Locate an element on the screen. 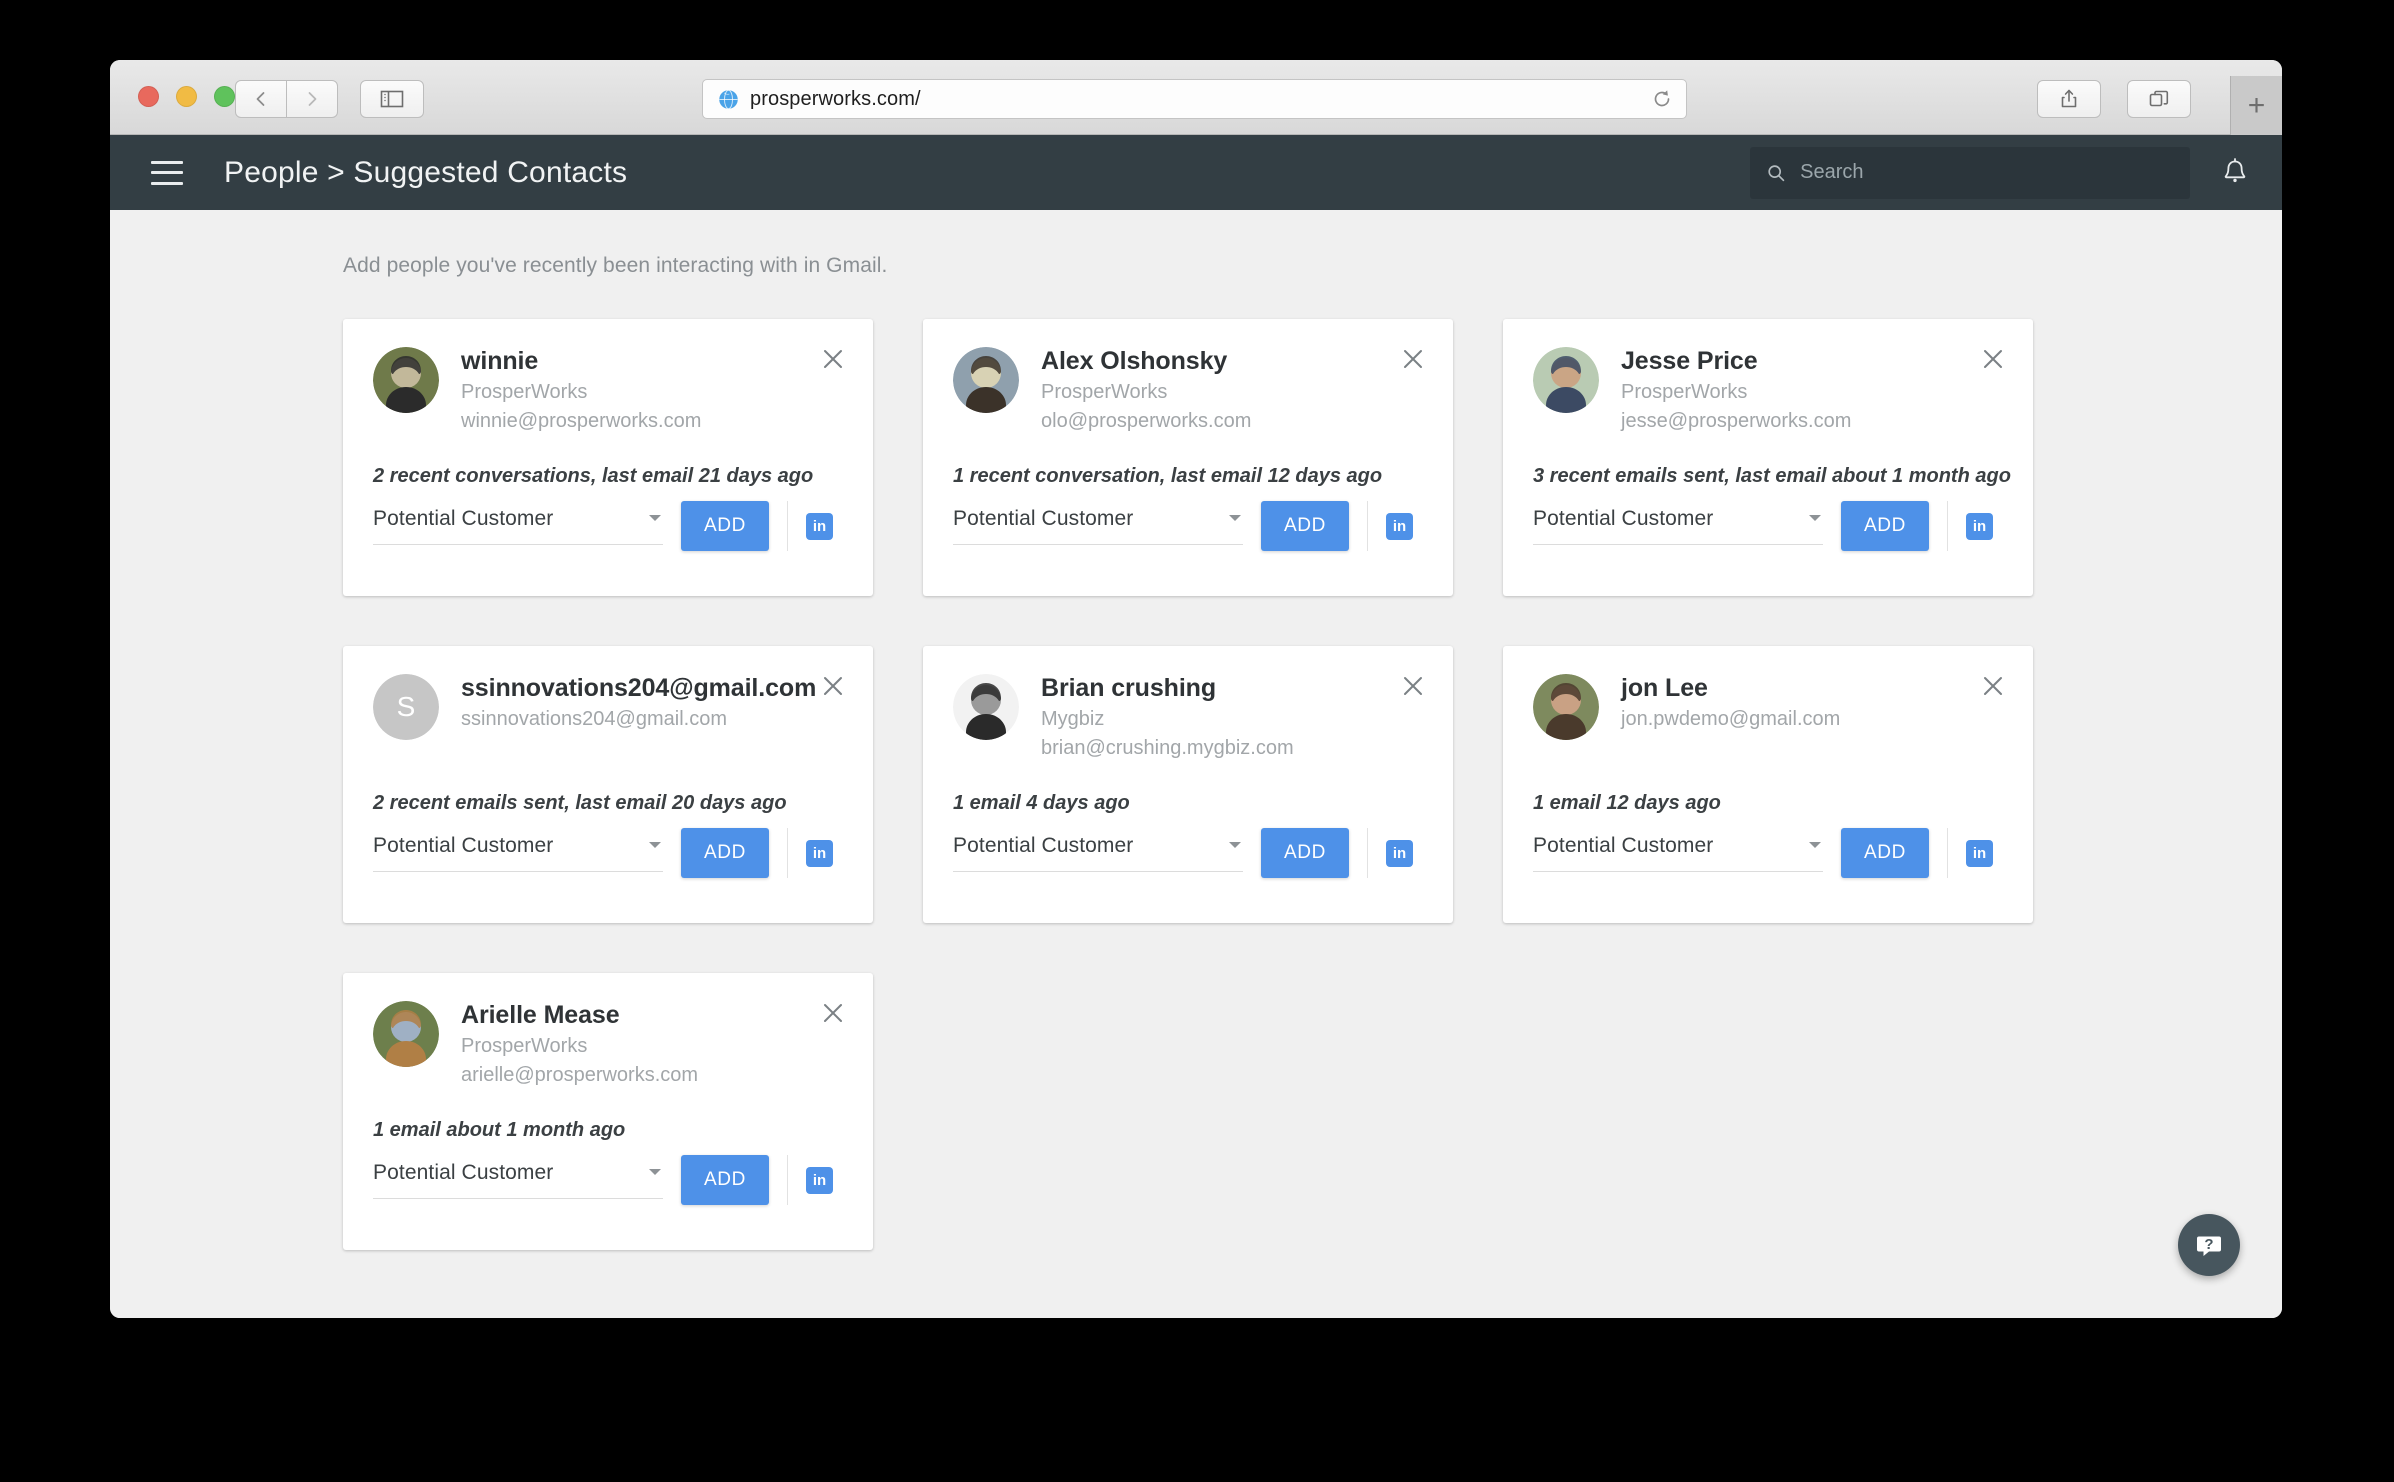 The width and height of the screenshot is (2394, 1482). new-tab-button: + is located at coordinates (2256, 105).